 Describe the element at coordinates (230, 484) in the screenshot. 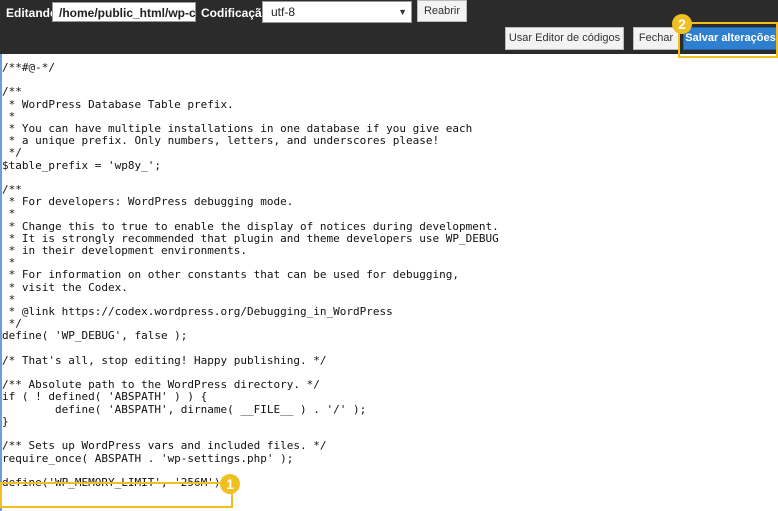

I see `callout-number-1: 1` at that location.